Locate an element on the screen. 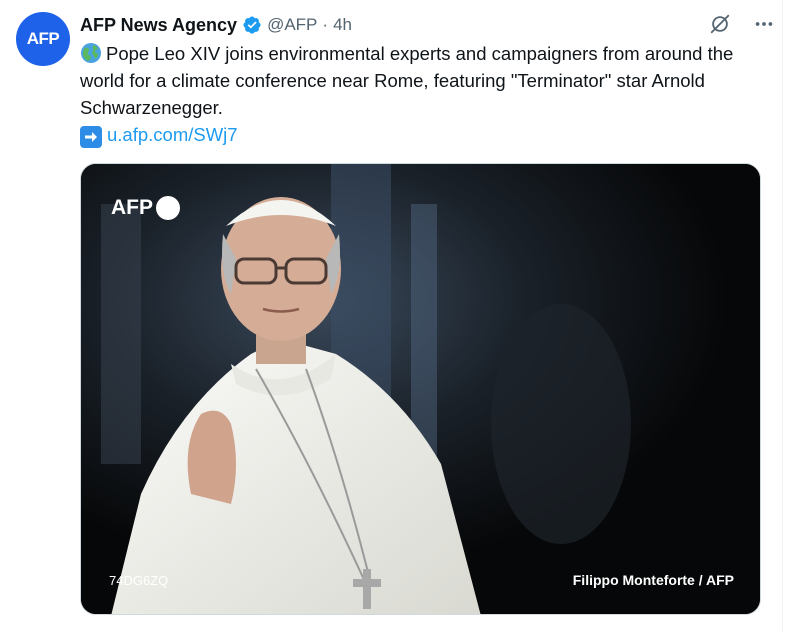  tweet-link: u.afp.com/SWj7 is located at coordinates (172, 134).